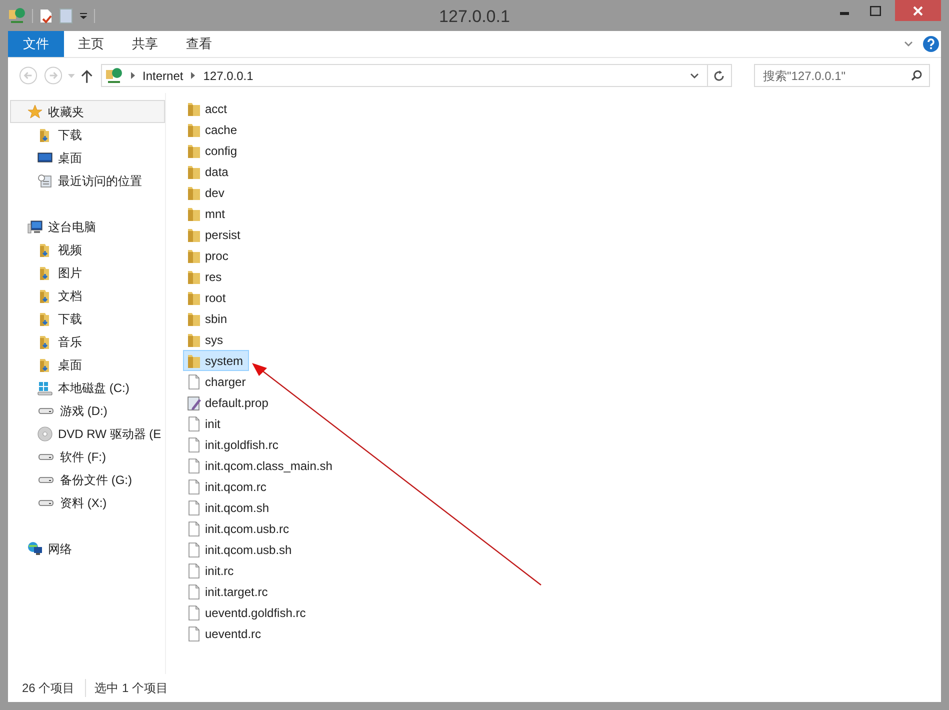  Describe the element at coordinates (145, 44) in the screenshot. I see `ribbon-tab: 共享` at that location.